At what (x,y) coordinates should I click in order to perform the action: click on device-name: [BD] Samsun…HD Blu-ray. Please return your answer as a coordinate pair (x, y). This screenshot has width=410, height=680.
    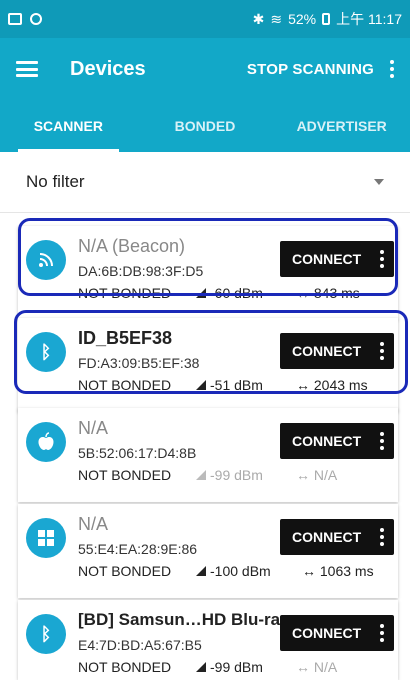
    Looking at the image, I should click on (184, 619).